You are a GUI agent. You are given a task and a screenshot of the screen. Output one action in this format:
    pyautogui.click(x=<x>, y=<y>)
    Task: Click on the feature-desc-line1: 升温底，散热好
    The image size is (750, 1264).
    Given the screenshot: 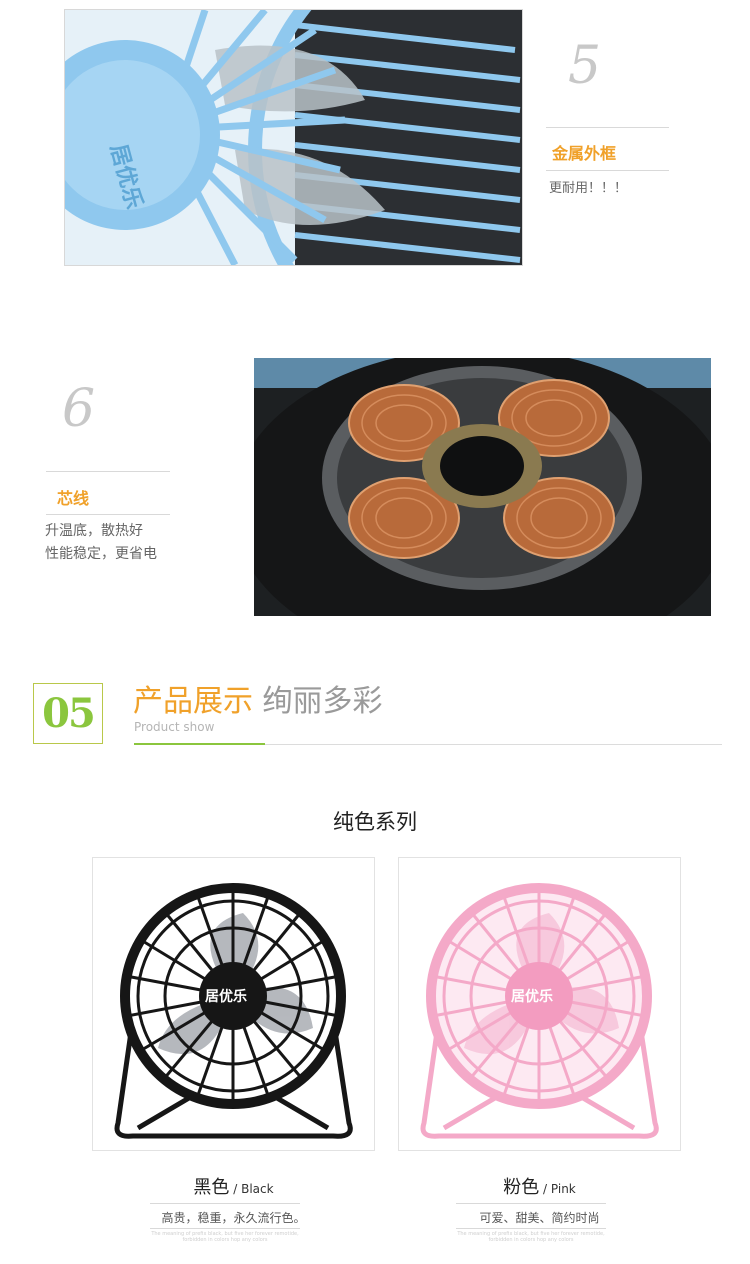 What is the action you would take?
    pyautogui.click(x=94, y=531)
    